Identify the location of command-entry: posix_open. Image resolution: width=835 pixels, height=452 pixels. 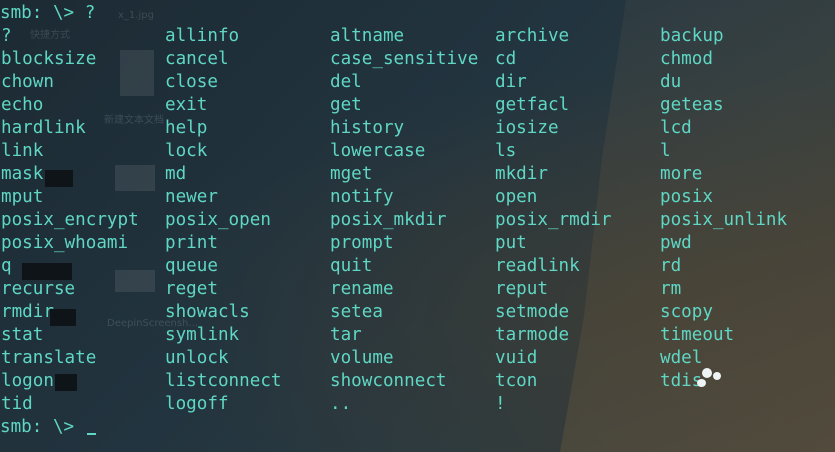
(218, 220).